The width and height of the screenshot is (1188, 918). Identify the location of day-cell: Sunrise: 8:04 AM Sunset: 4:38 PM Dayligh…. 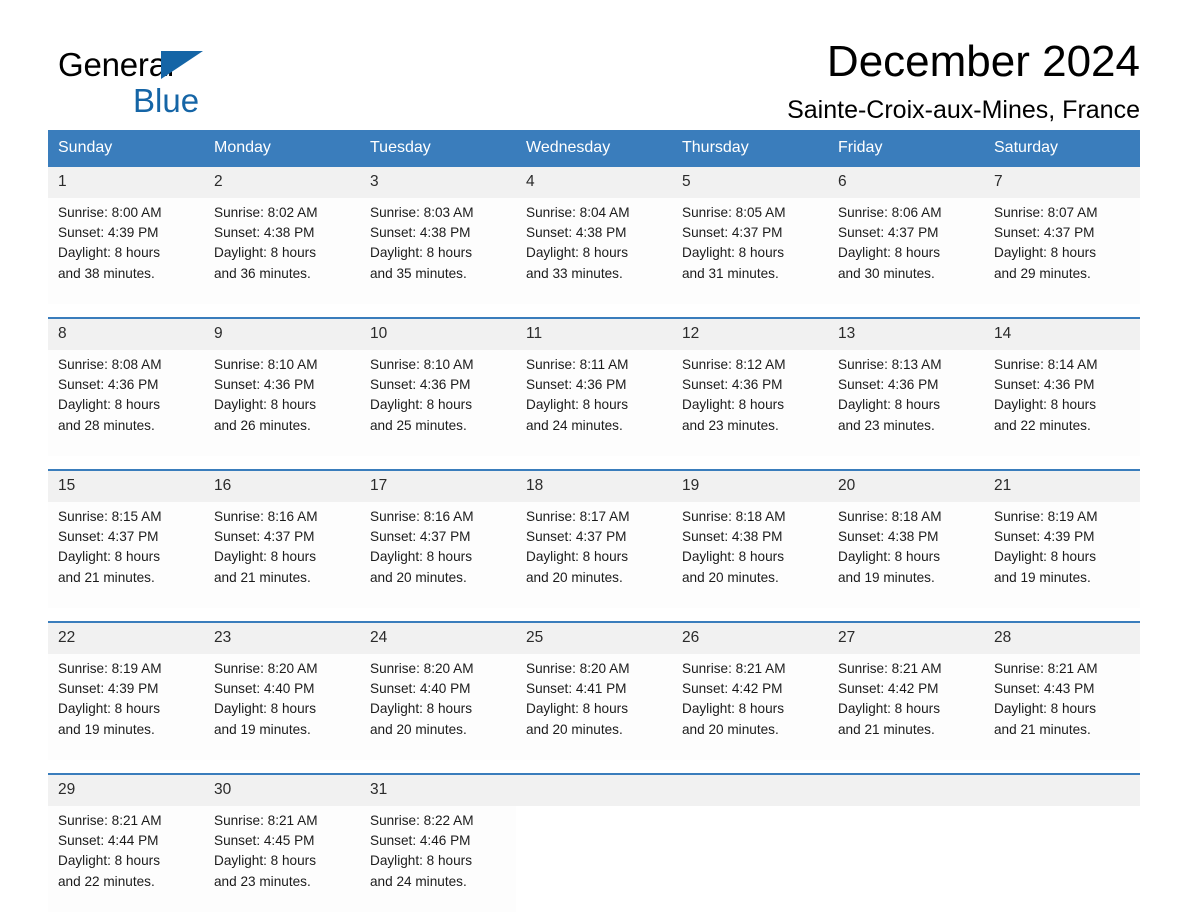
(594, 251).